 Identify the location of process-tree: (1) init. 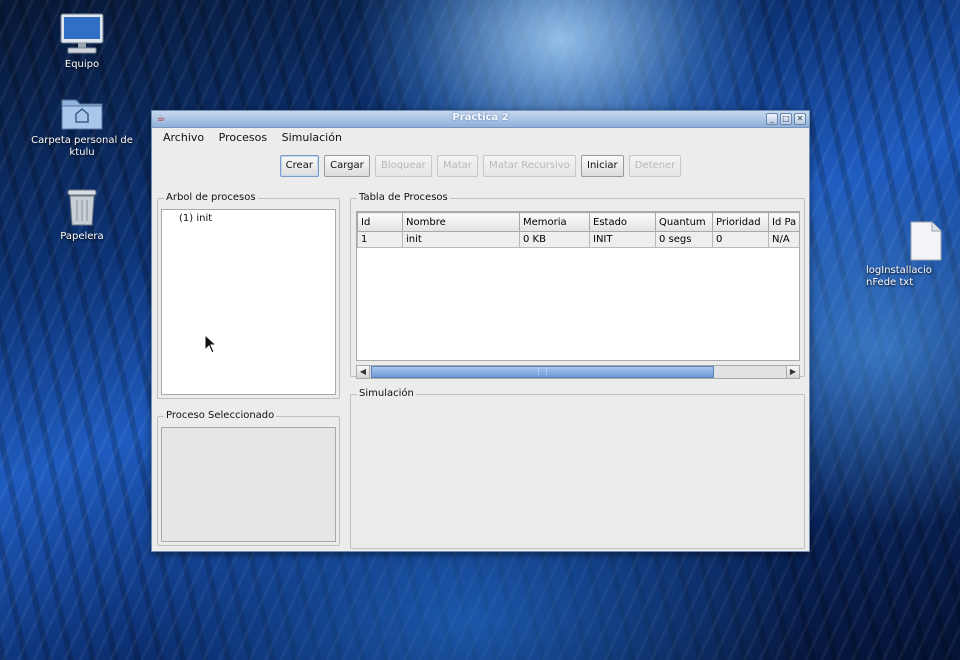
(248, 302).